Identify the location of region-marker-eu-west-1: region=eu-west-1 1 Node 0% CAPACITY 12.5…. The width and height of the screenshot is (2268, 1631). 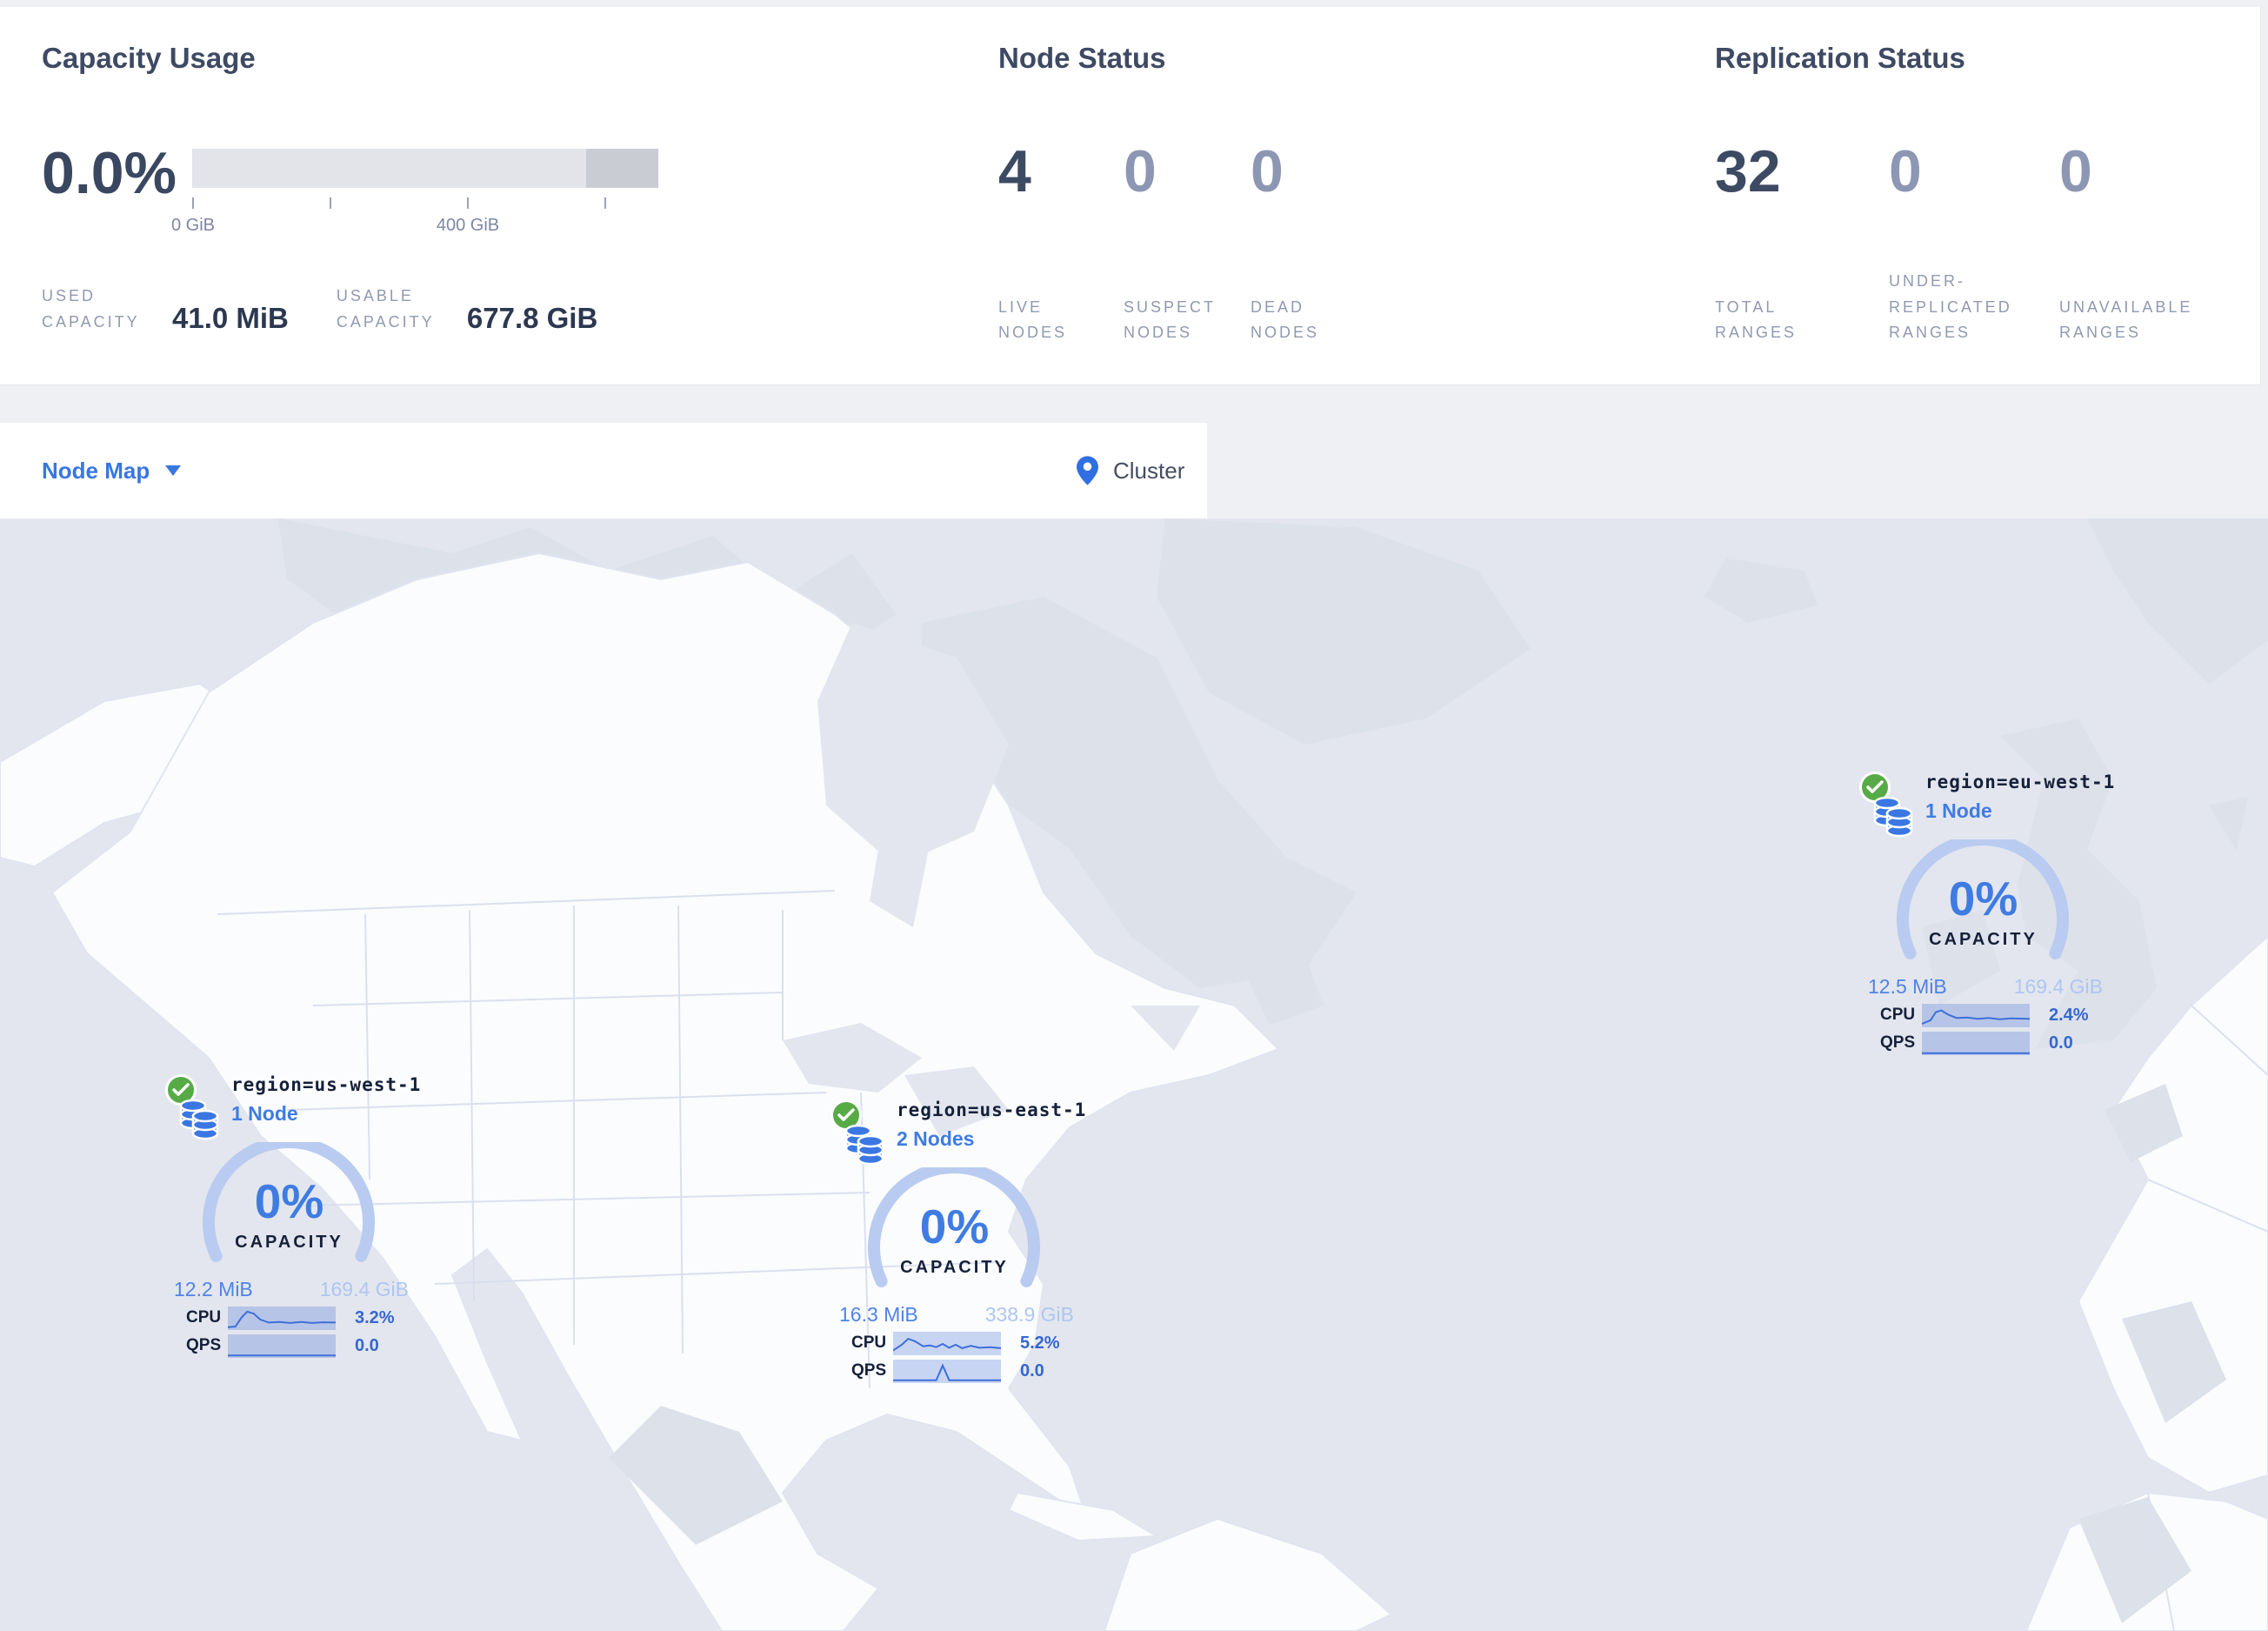
(1986, 910).